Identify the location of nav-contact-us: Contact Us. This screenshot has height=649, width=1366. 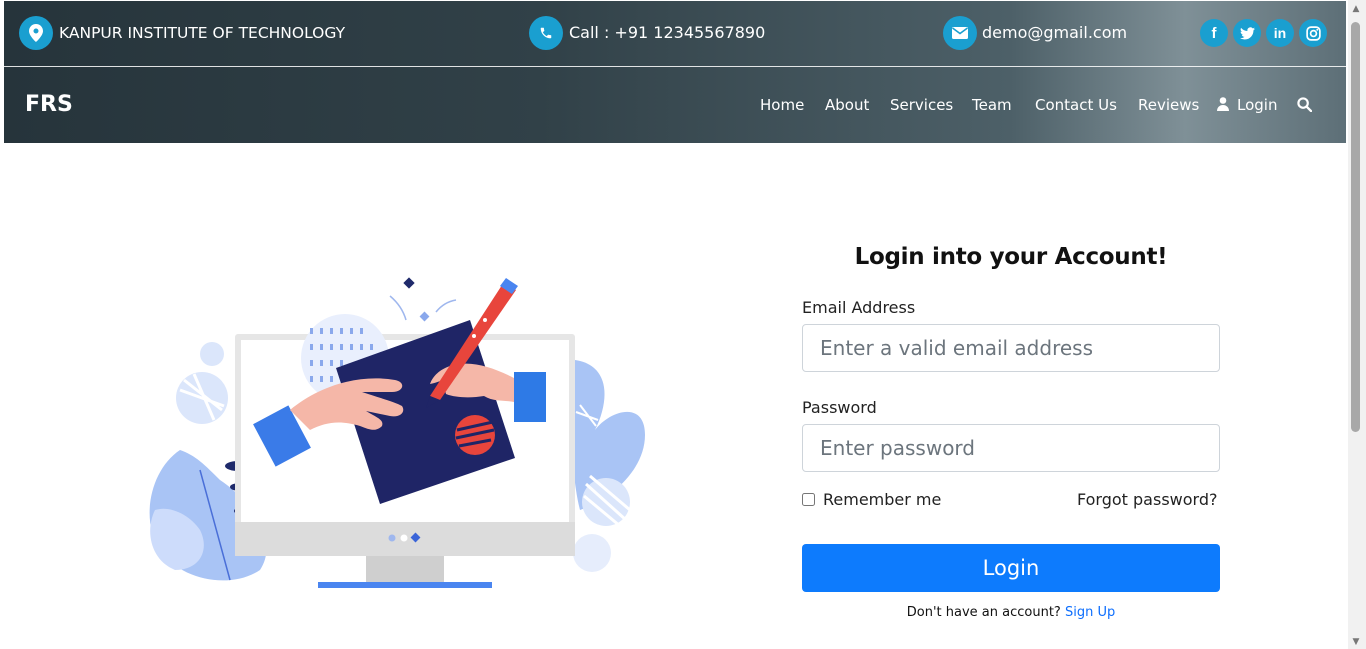
(1076, 105).